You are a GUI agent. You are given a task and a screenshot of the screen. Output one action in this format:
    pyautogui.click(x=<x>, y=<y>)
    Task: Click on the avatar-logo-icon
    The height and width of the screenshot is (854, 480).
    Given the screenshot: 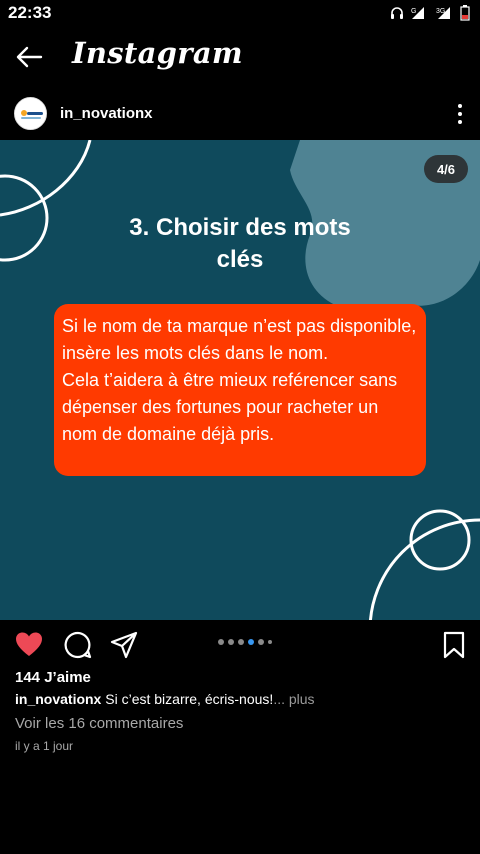 What is the action you would take?
    pyautogui.click(x=30, y=113)
    